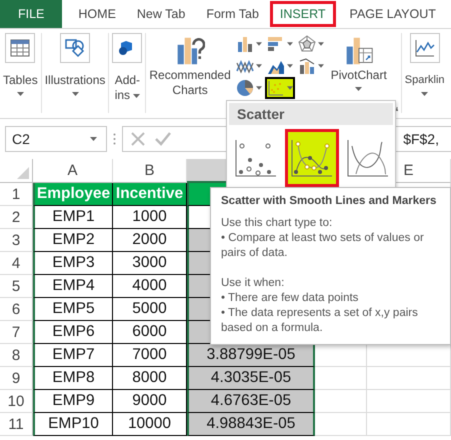  What do you see at coordinates (150, 332) in the screenshot?
I see `table-cell: 6000` at bounding box center [150, 332].